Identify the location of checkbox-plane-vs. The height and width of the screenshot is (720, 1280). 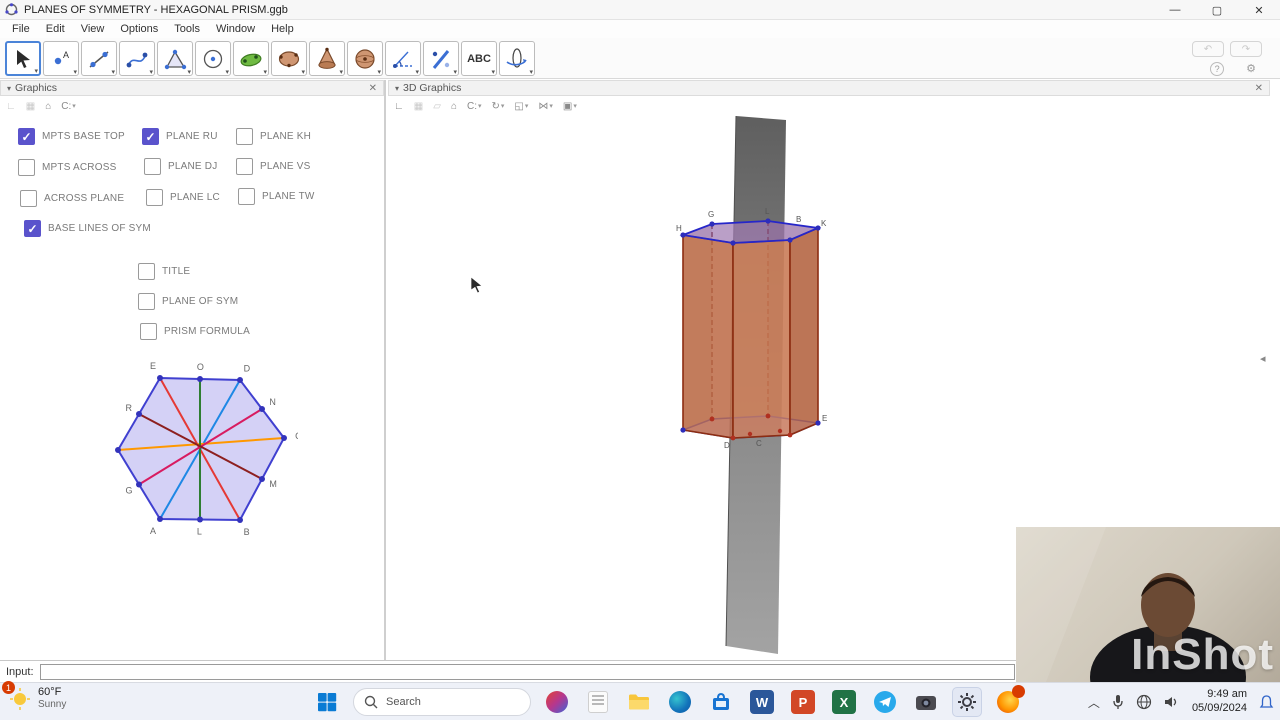
(244, 166).